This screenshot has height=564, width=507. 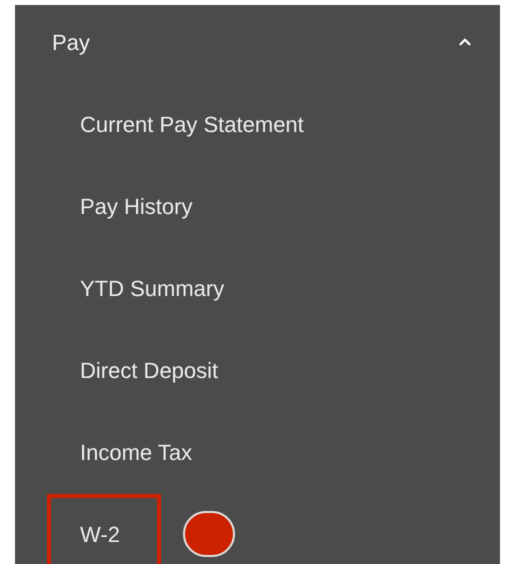 What do you see at coordinates (140, 206) in the screenshot?
I see `menu-item: Pay History` at bounding box center [140, 206].